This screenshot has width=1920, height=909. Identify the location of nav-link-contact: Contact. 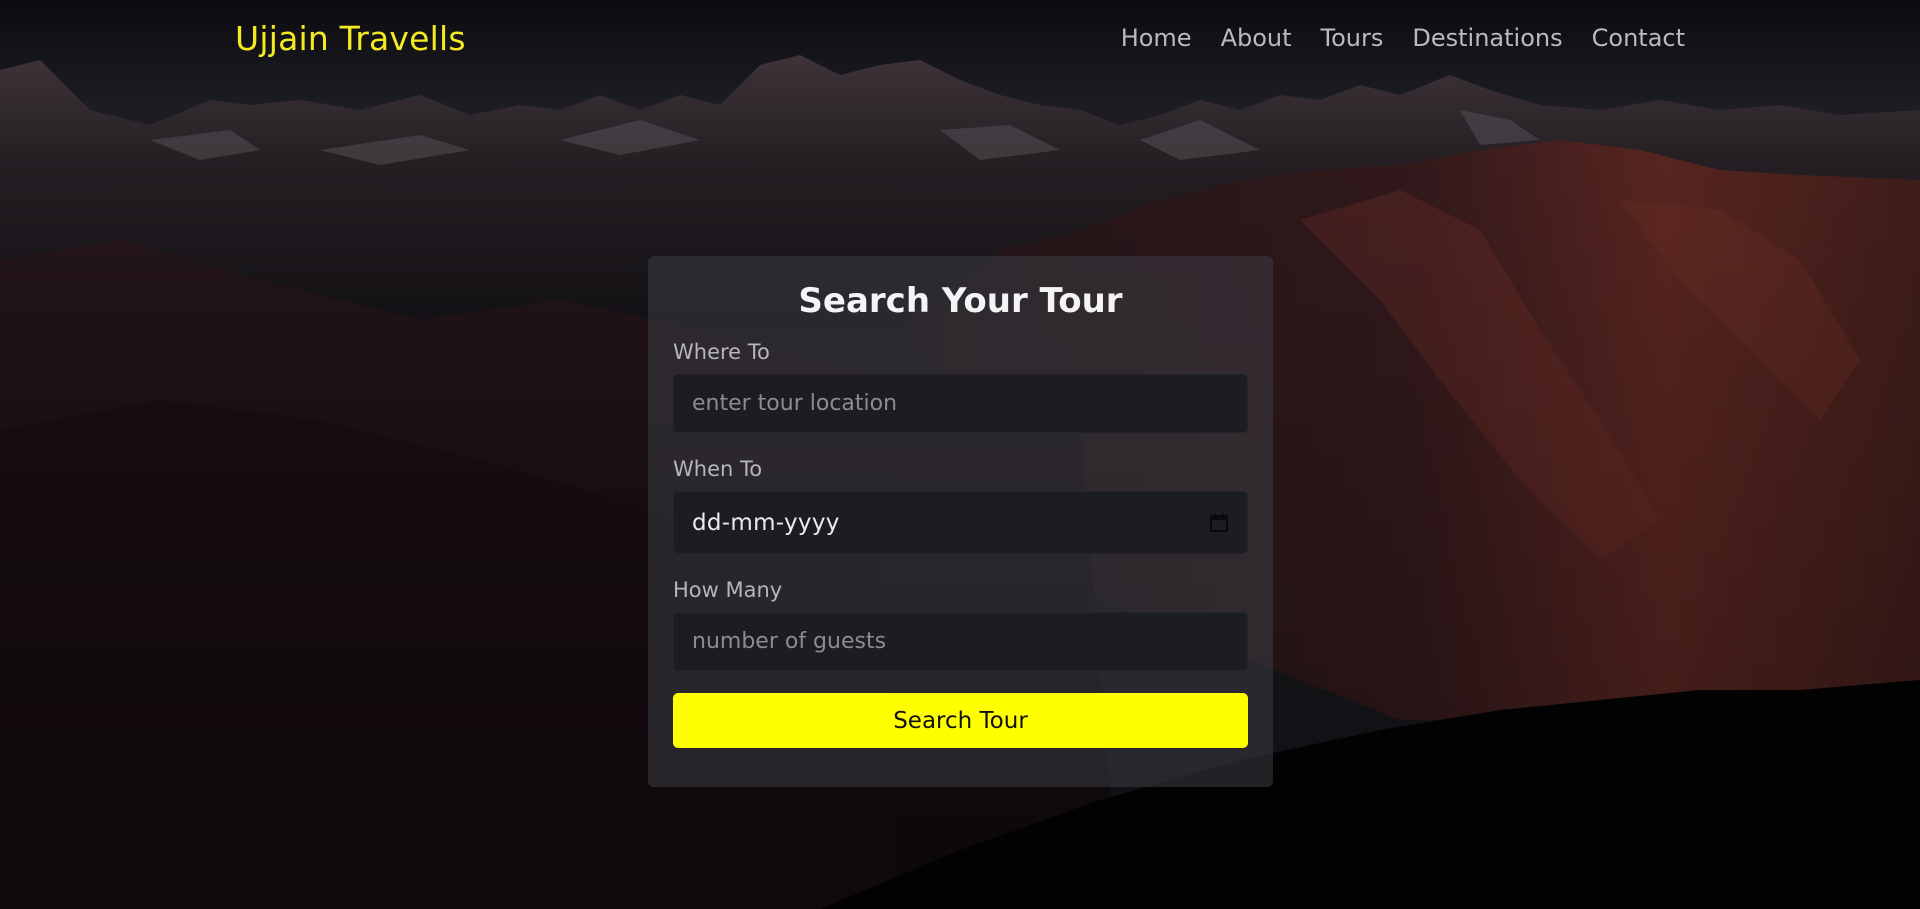
(1638, 38).